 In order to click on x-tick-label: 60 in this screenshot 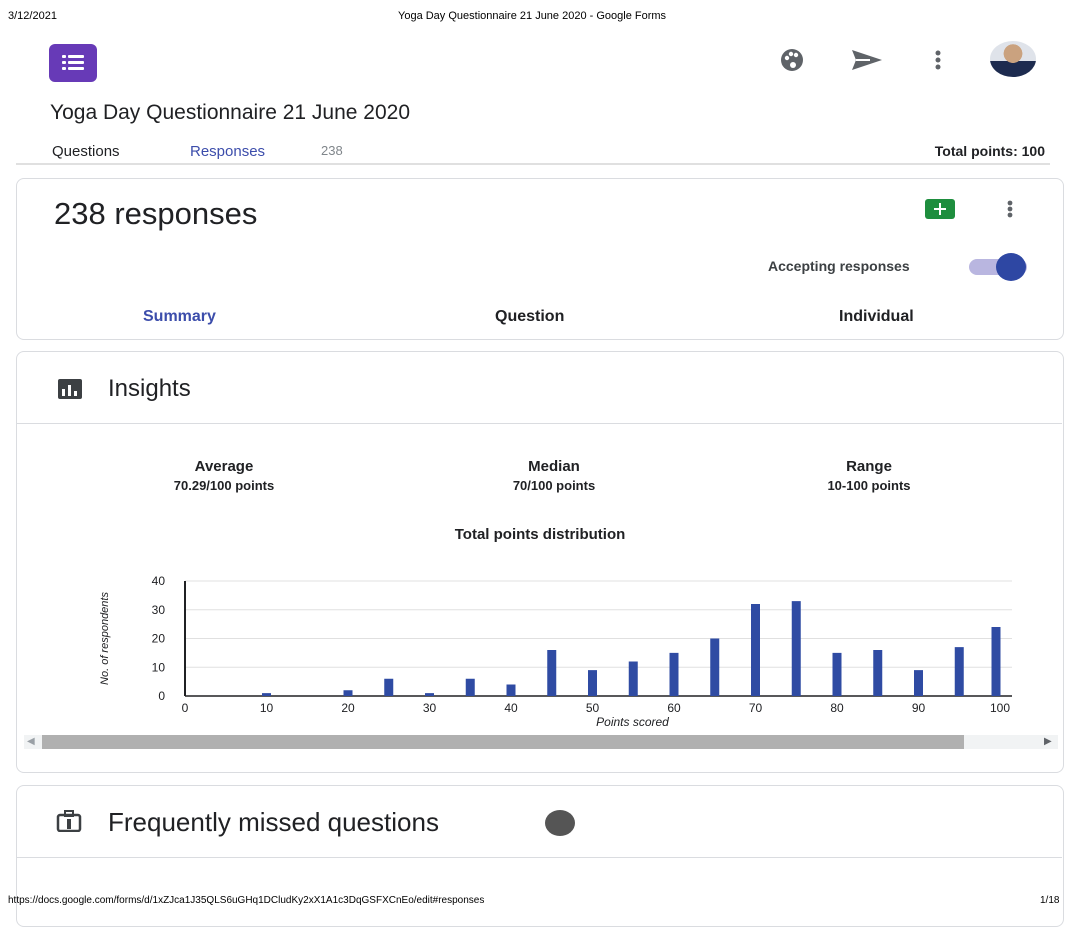, I will do `click(674, 708)`.